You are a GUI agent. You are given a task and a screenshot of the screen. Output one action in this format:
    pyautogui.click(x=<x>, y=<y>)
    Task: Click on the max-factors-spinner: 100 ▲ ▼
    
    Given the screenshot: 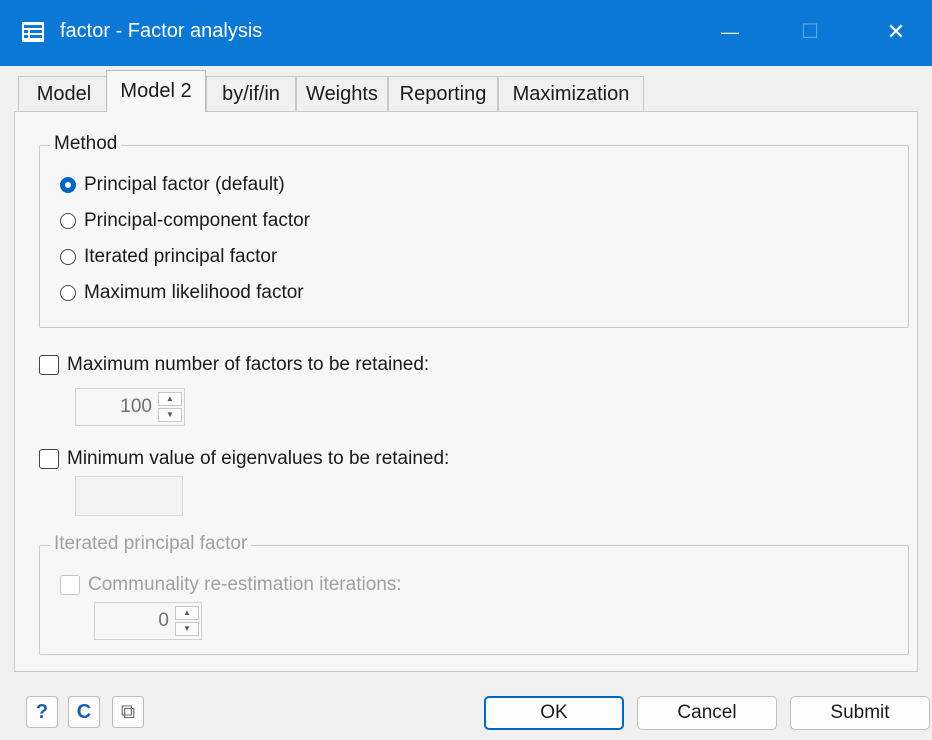 What is the action you would take?
    pyautogui.click(x=130, y=407)
    